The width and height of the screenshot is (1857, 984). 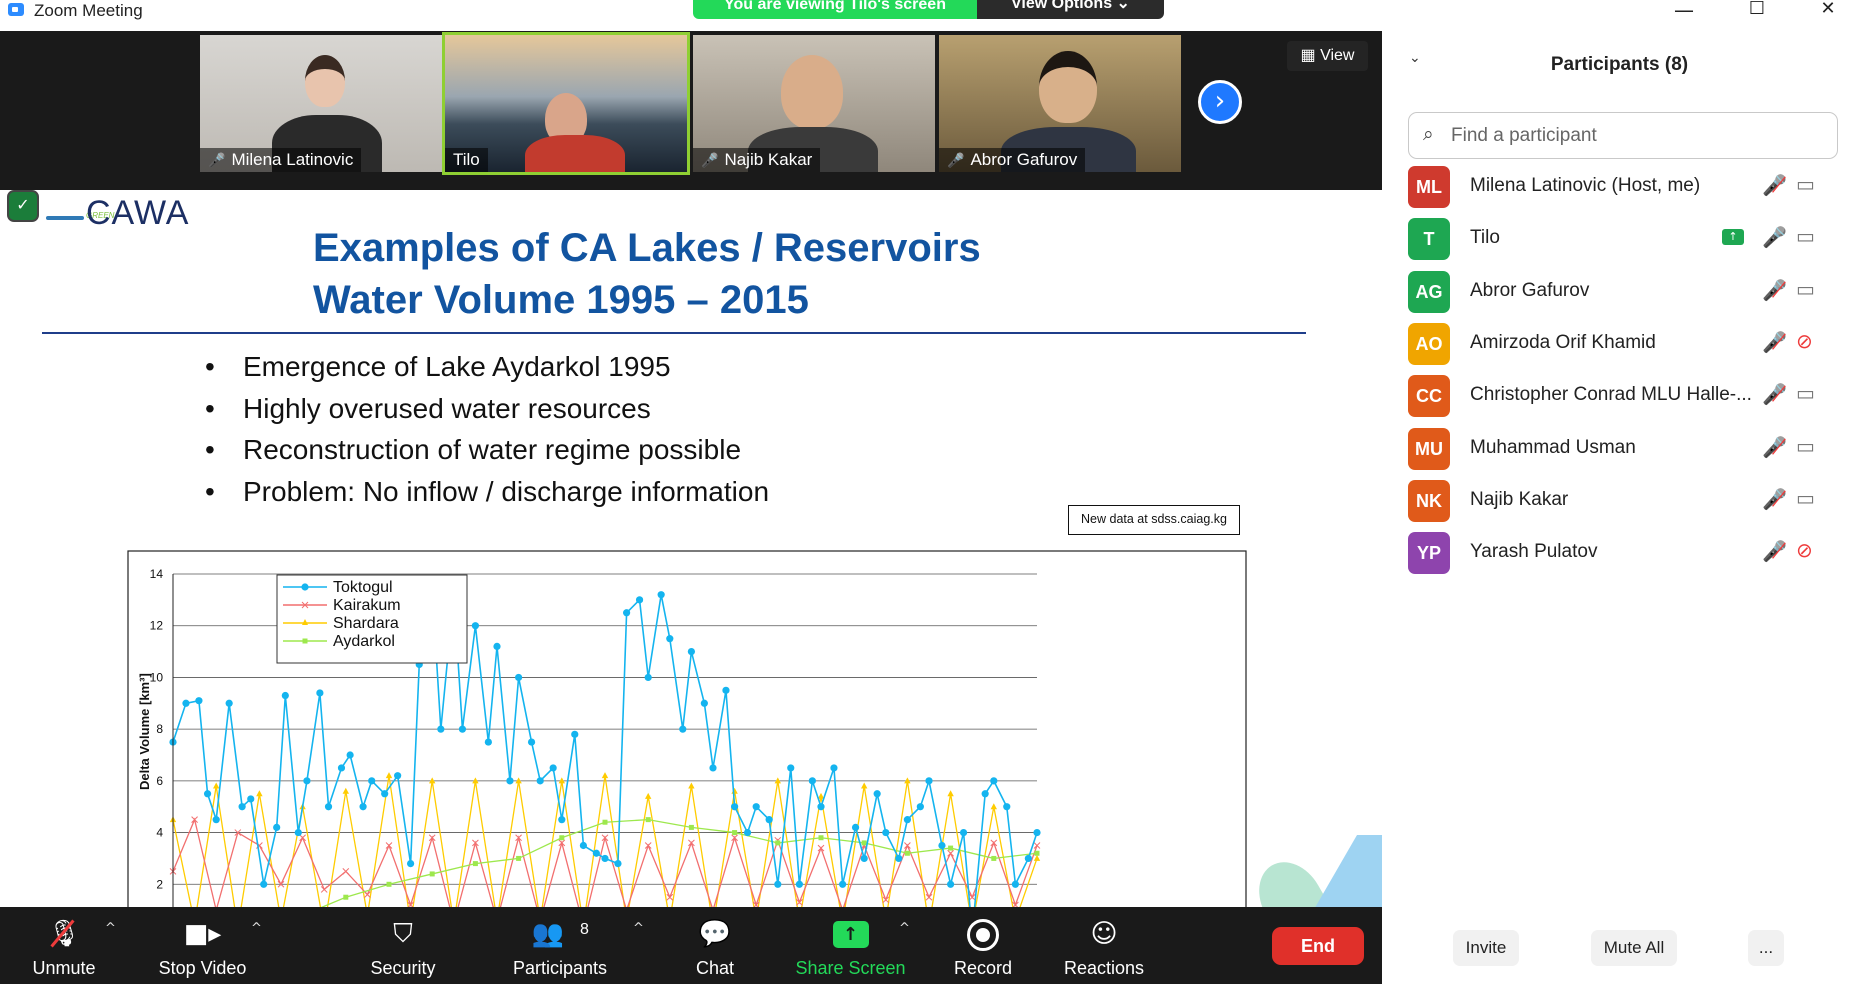 What do you see at coordinates (814, 103) in the screenshot?
I see `video-tile: 🎤 Najib Kakar` at bounding box center [814, 103].